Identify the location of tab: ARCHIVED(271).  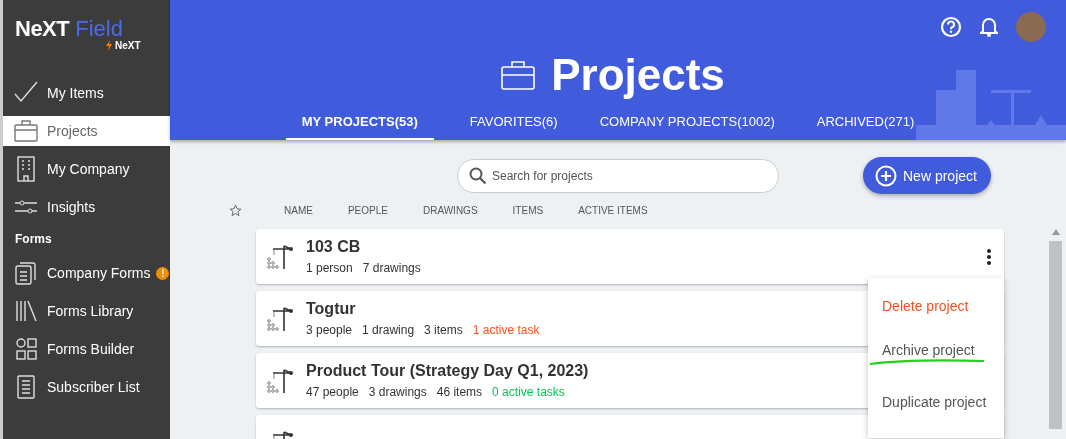
(865, 123).